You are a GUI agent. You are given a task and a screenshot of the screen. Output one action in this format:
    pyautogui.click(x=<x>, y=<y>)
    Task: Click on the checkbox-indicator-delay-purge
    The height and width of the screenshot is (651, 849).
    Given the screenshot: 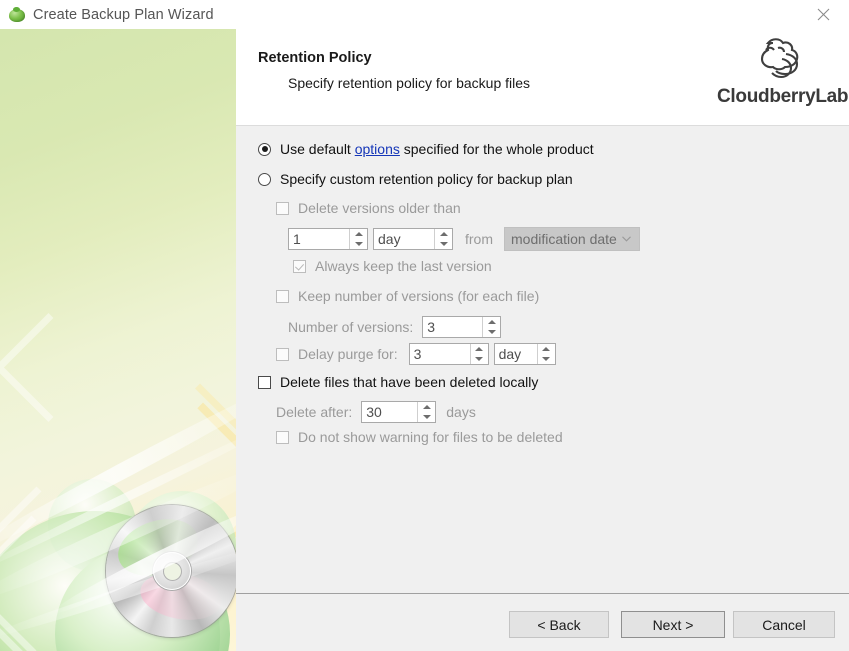 What is the action you would take?
    pyautogui.click(x=282, y=354)
    